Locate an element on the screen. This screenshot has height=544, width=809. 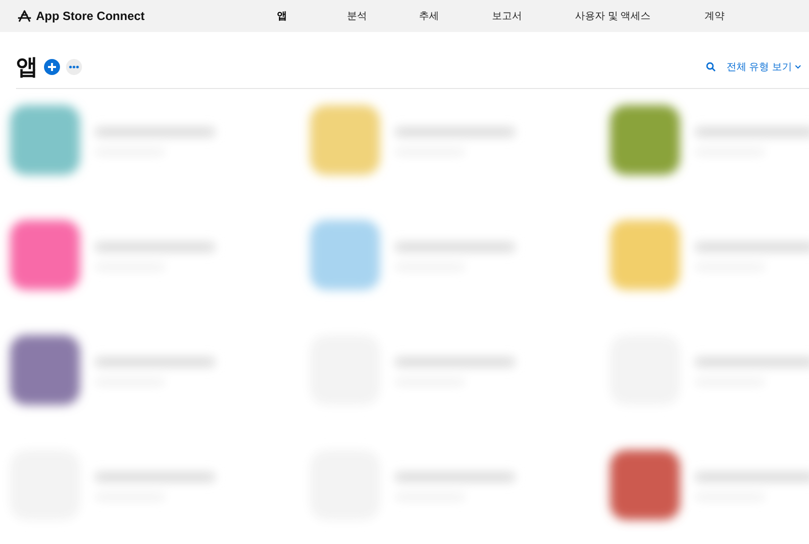
chevron-down-icon is located at coordinates (798, 67).